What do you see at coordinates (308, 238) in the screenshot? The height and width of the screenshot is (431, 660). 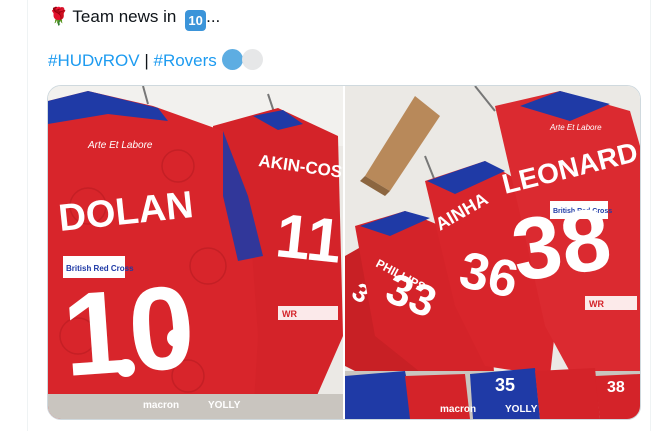 I see `player-number-11: 11` at bounding box center [308, 238].